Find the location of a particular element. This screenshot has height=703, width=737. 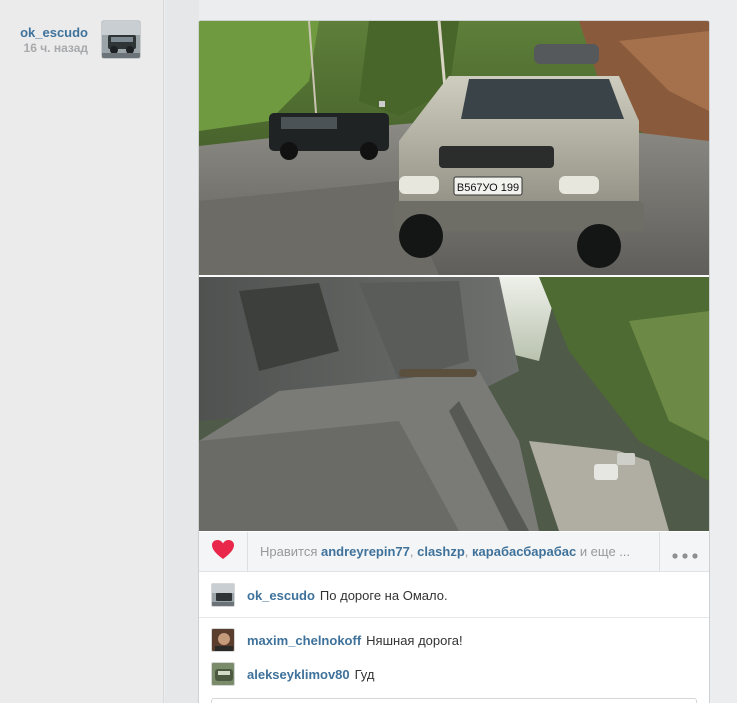

comment-username: alekseyklimov80 is located at coordinates (298, 674).